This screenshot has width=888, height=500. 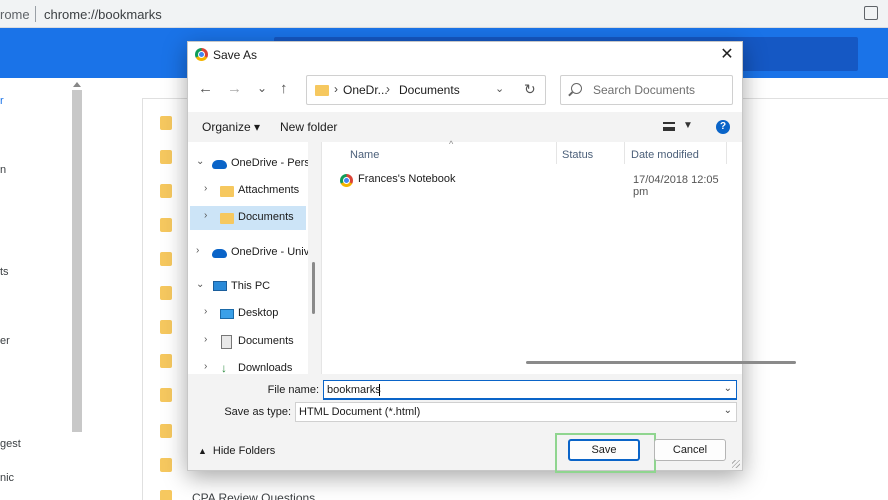 I want to click on tree-item-documents-pc: › Documents, so click(x=248, y=342).